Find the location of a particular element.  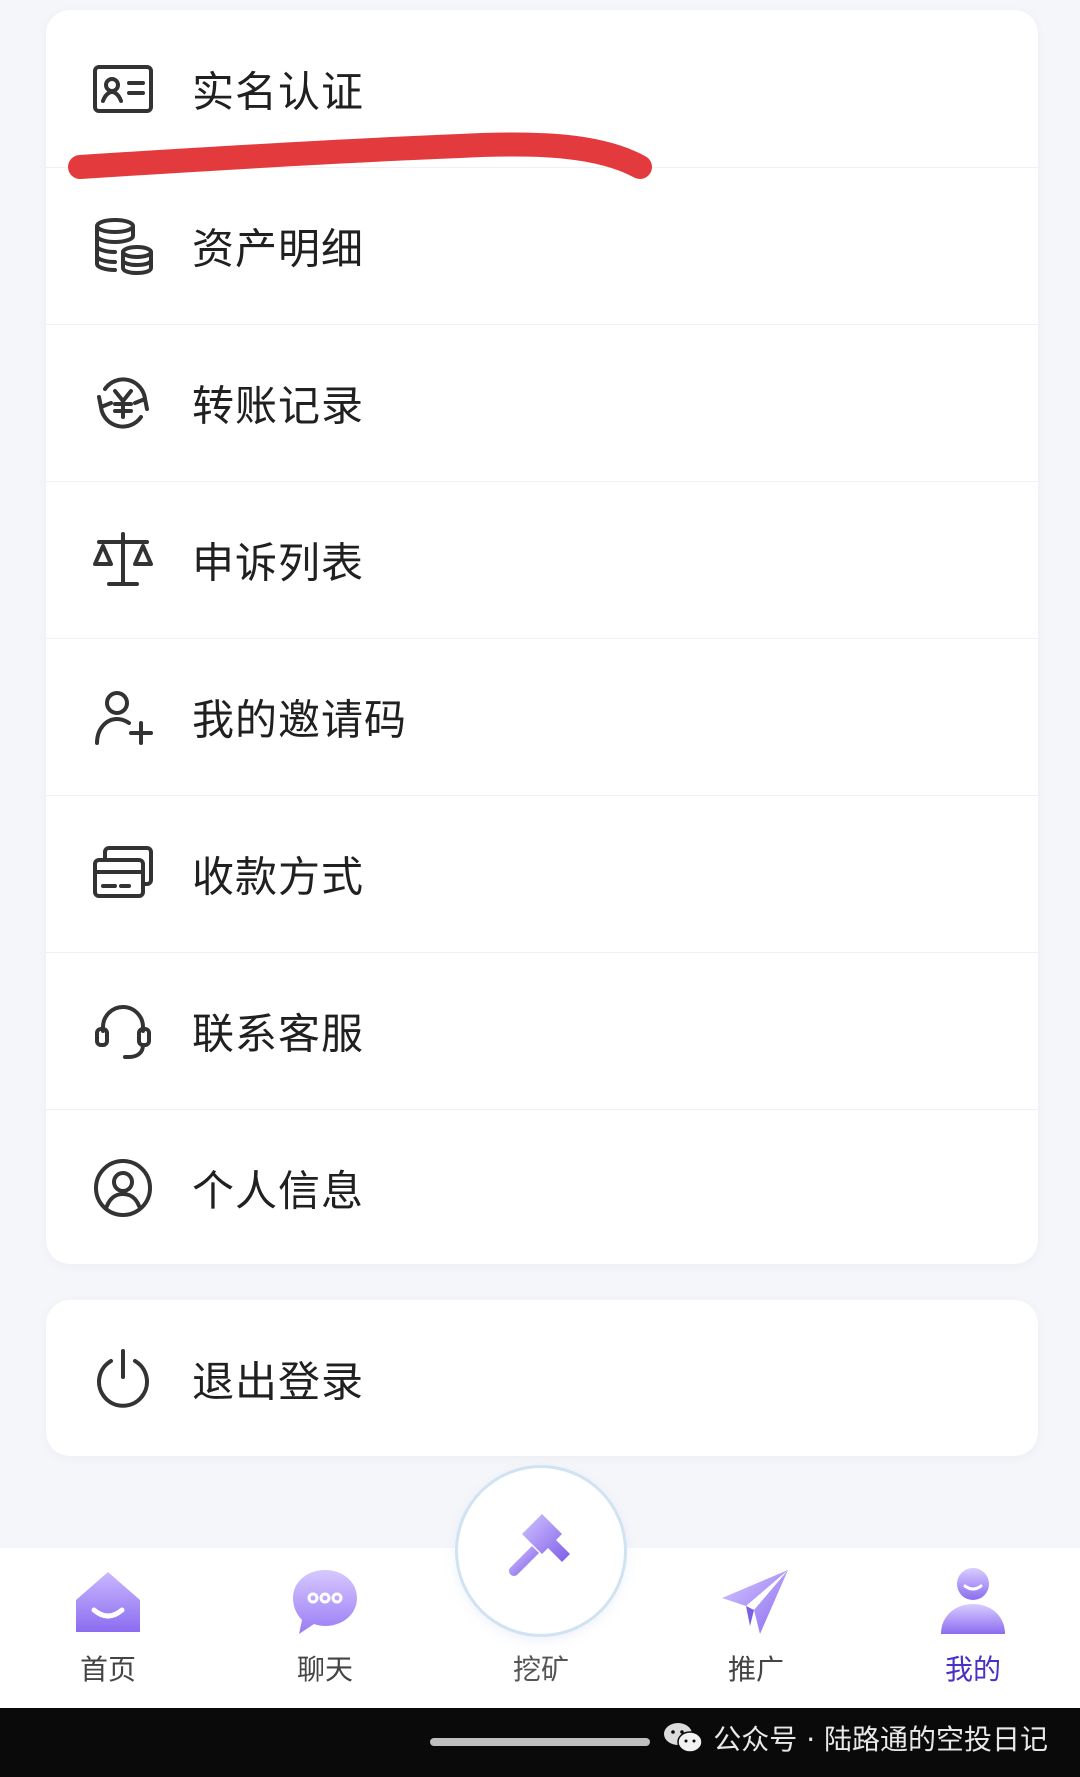

menu-item-personal-info: 个人信息 is located at coordinates (542, 1186).